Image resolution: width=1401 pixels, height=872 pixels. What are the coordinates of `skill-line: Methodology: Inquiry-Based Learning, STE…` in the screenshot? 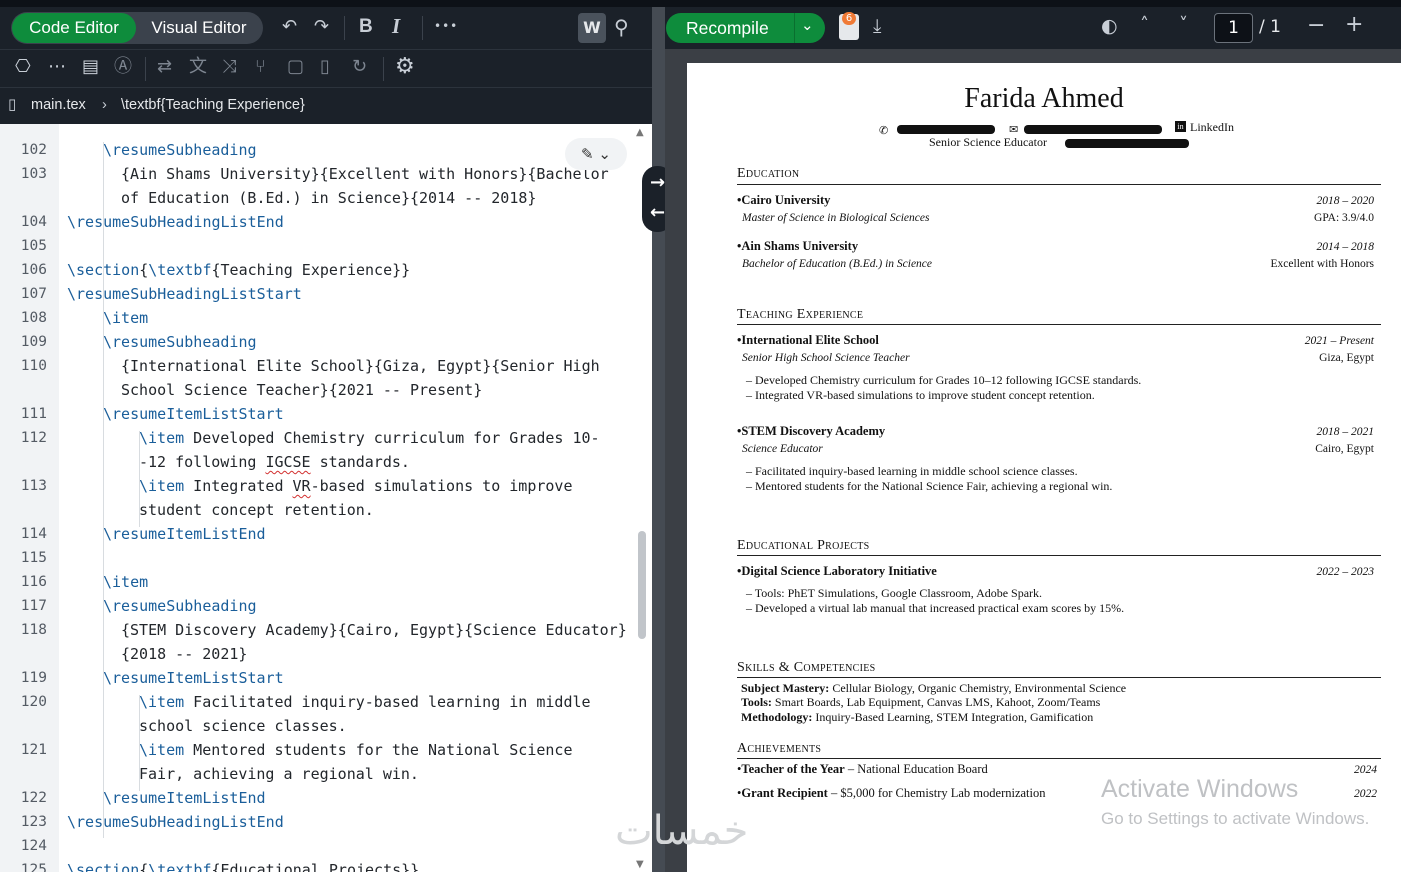 It's located at (917, 717).